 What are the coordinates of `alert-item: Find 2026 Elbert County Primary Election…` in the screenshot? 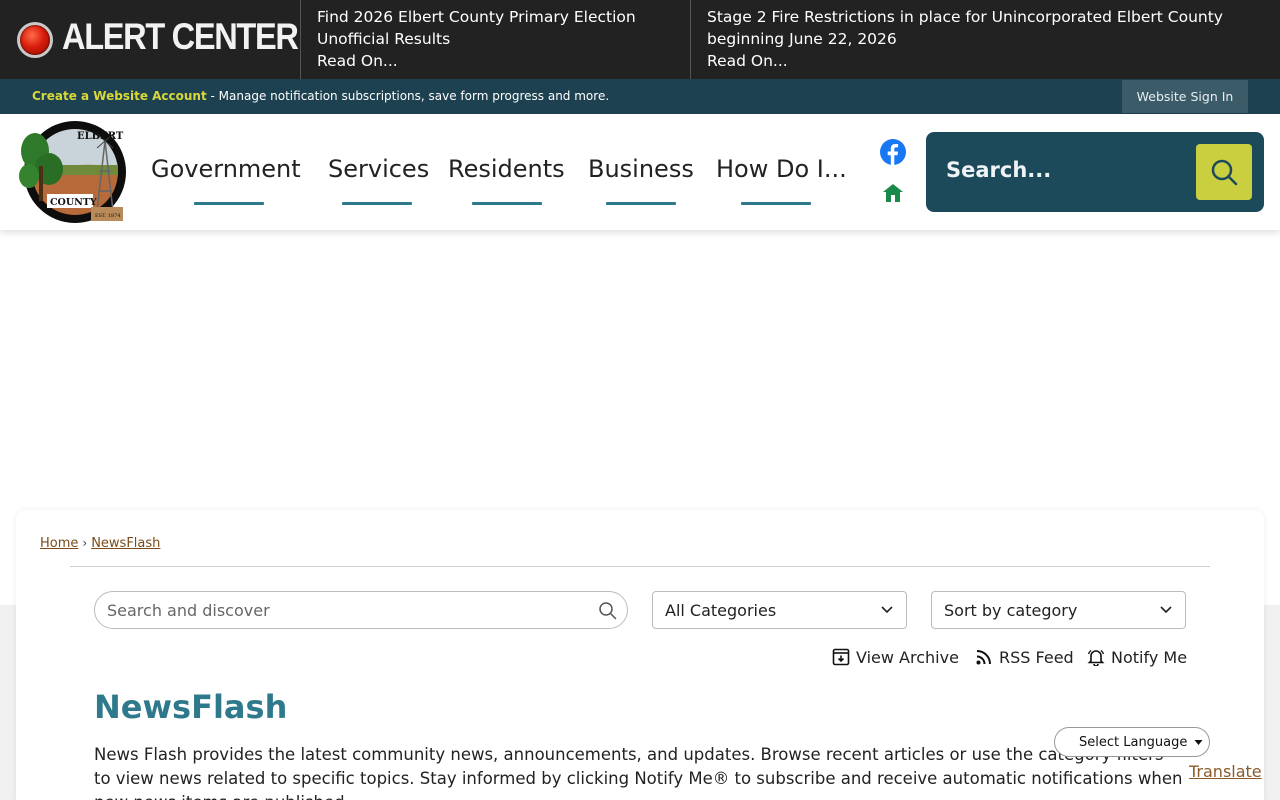 It's located at (495, 39).